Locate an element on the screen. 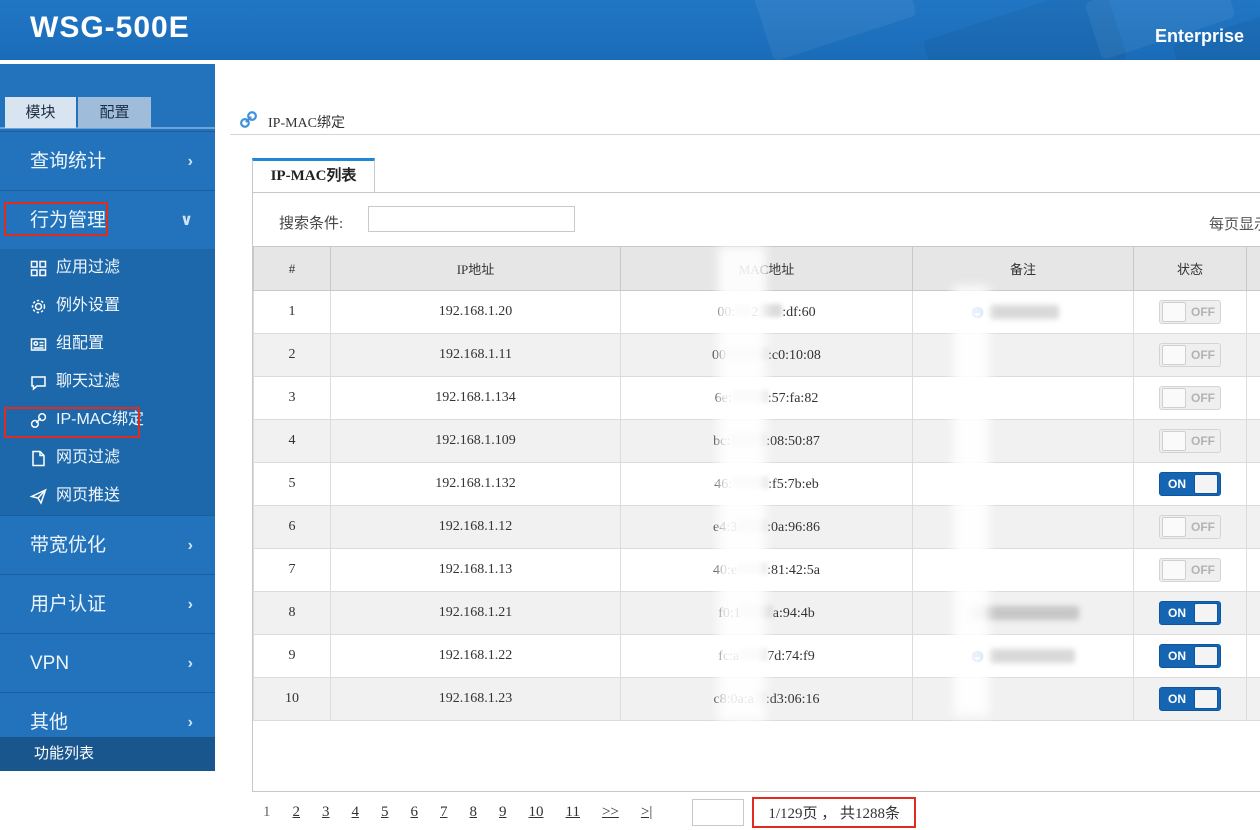 The image size is (1260, 830). sidebar-group-用户认证: 用户认证› is located at coordinates (107, 603).